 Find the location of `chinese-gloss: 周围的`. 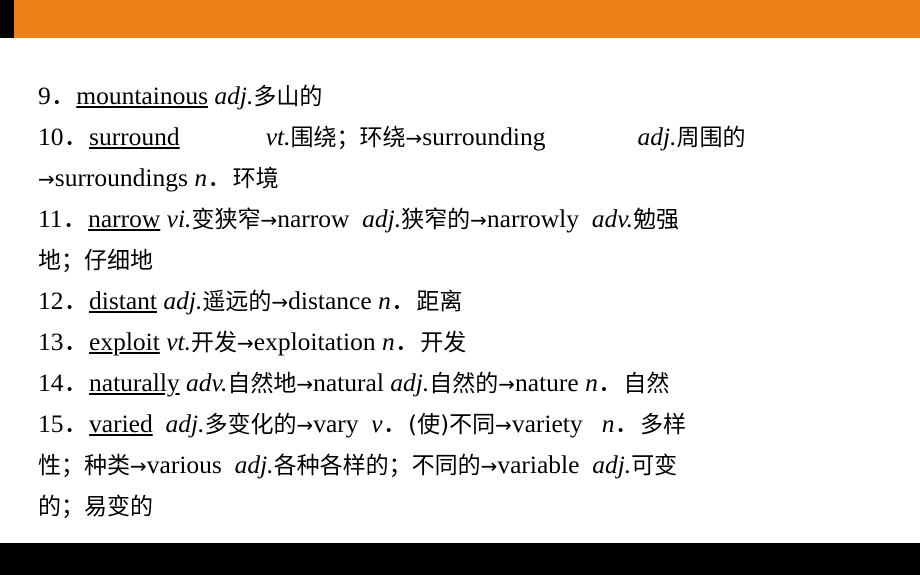

chinese-gloss: 周围的 is located at coordinates (711, 138).